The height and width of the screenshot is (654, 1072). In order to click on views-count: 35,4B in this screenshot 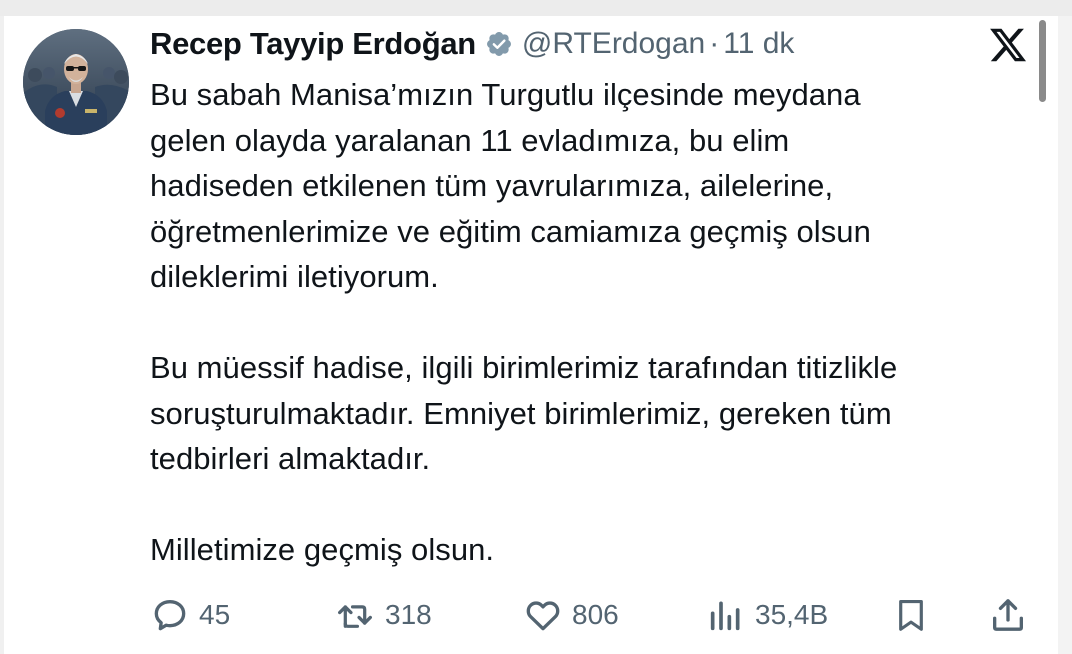, I will do `click(792, 614)`.